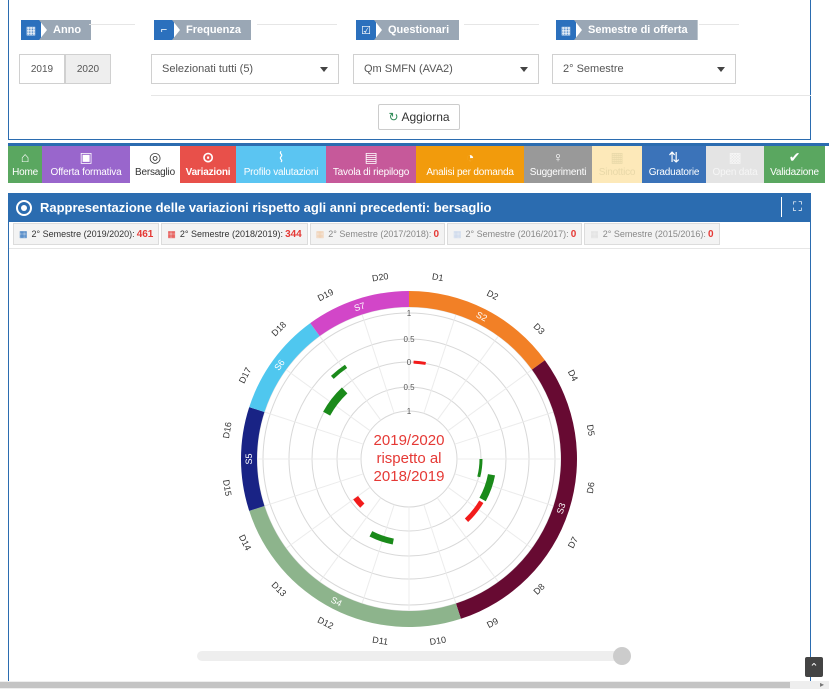 Image resolution: width=829 pixels, height=689 pixels. Describe the element at coordinates (814, 667) in the screenshot. I see `back-to-top-button: ⌃` at that location.